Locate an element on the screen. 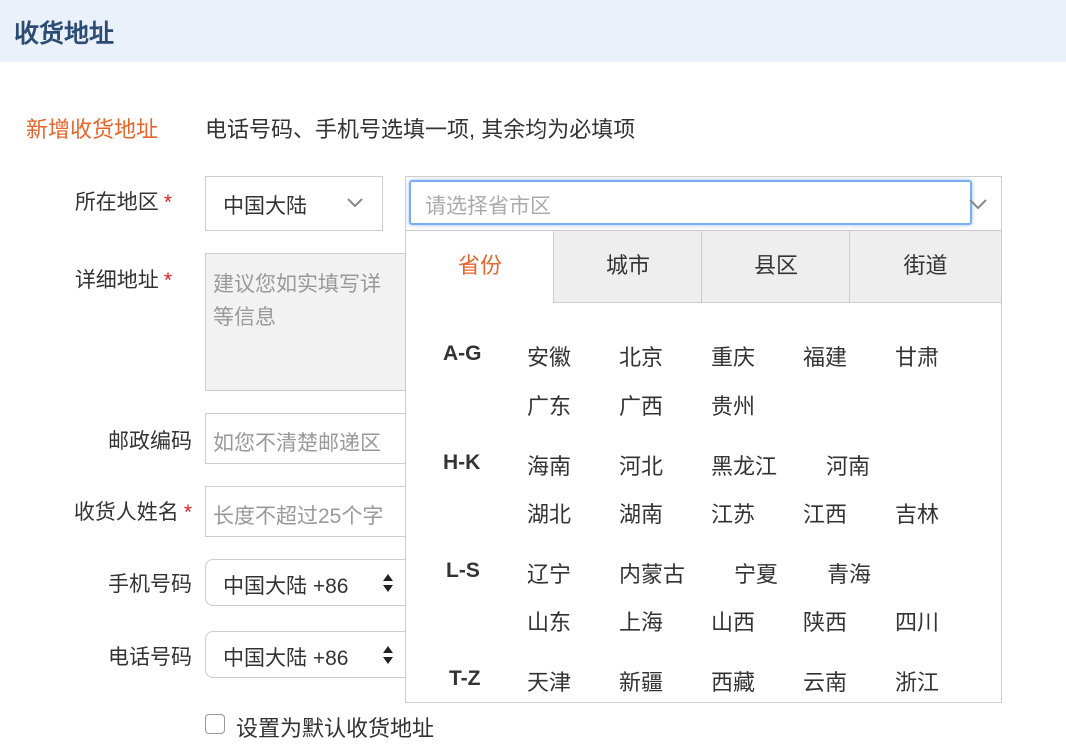 This screenshot has width=1066, height=756. province-item: 贵州 is located at coordinates (733, 405).